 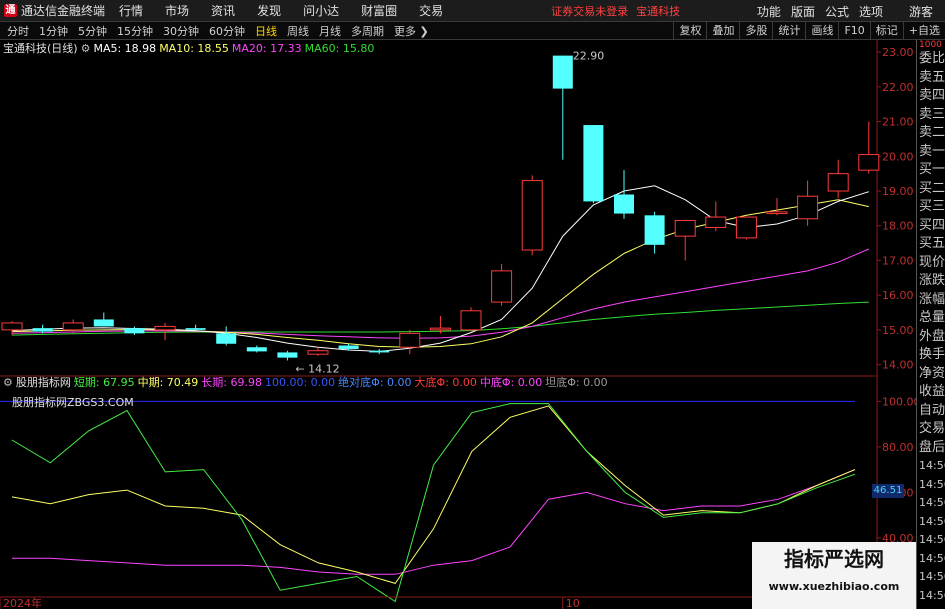 What do you see at coordinates (367, 31) in the screenshot?
I see `period-multi: 多周期` at bounding box center [367, 31].